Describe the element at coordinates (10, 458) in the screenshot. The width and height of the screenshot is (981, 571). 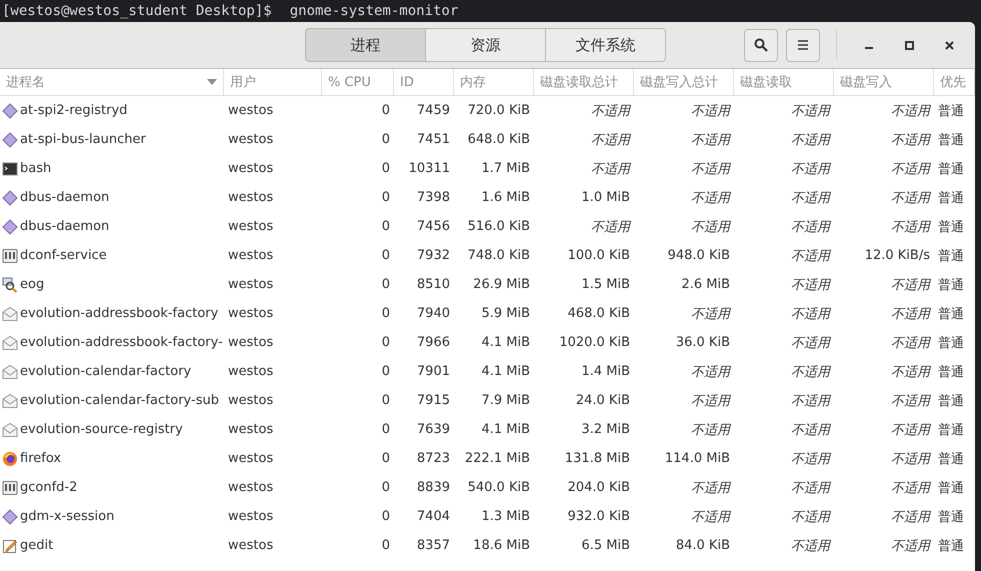
I see `globe-icon` at that location.